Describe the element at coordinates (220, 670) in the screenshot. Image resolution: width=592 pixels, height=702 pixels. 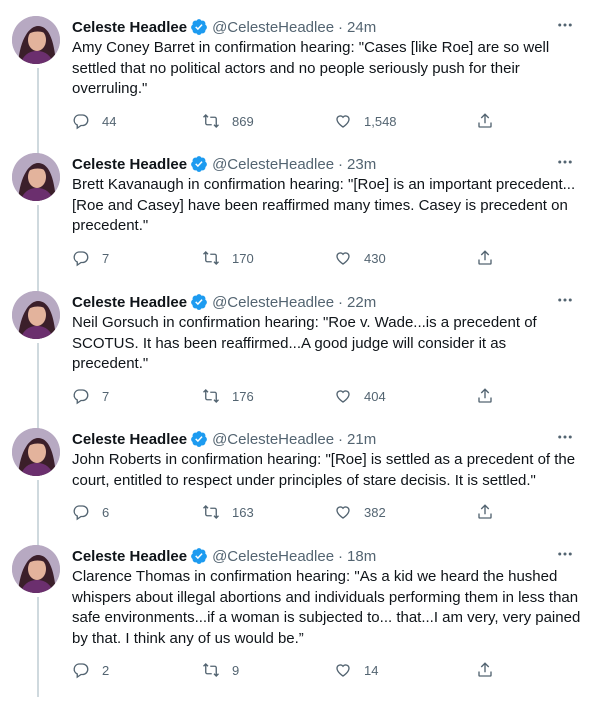
I see `retweet-button: 9` at that location.